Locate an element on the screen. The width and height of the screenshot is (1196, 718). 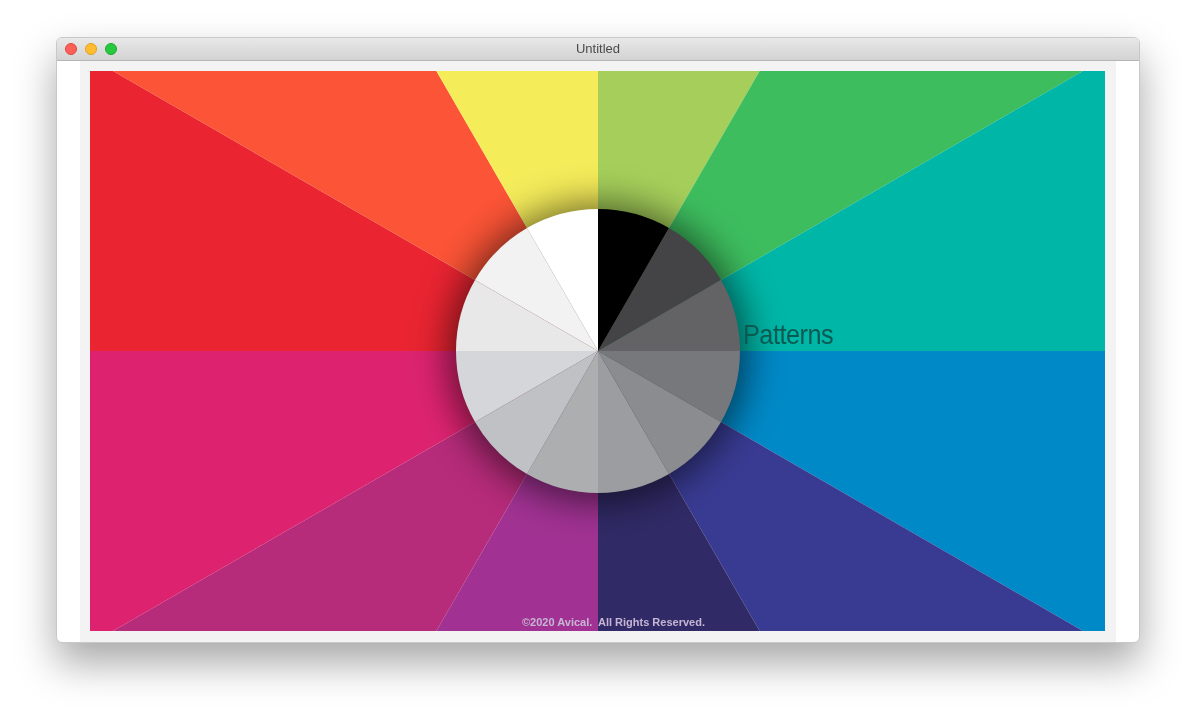
close-button is located at coordinates (71, 49).